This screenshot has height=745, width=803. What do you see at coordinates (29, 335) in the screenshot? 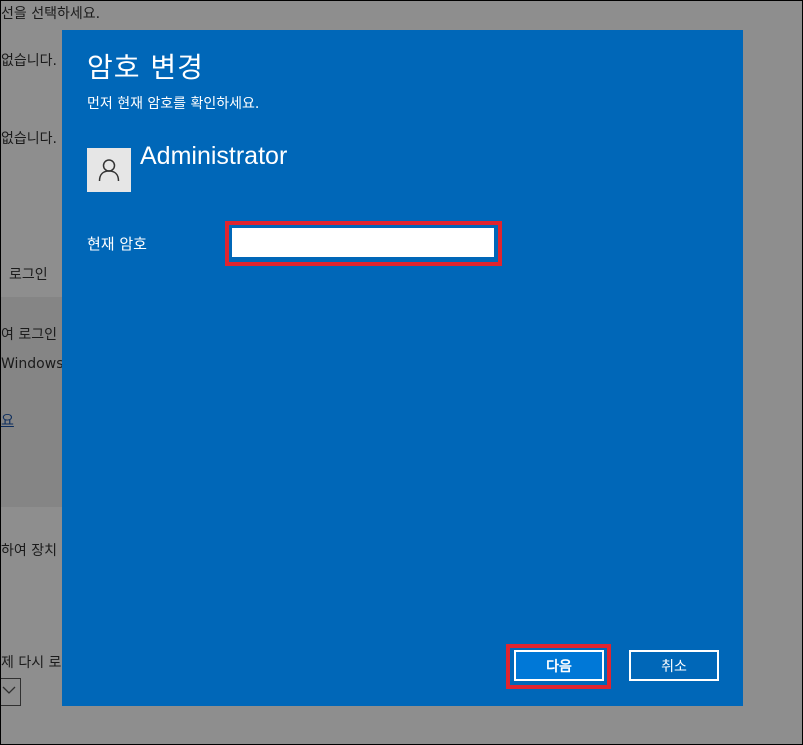
I see `background-text: 여 로그인` at bounding box center [29, 335].